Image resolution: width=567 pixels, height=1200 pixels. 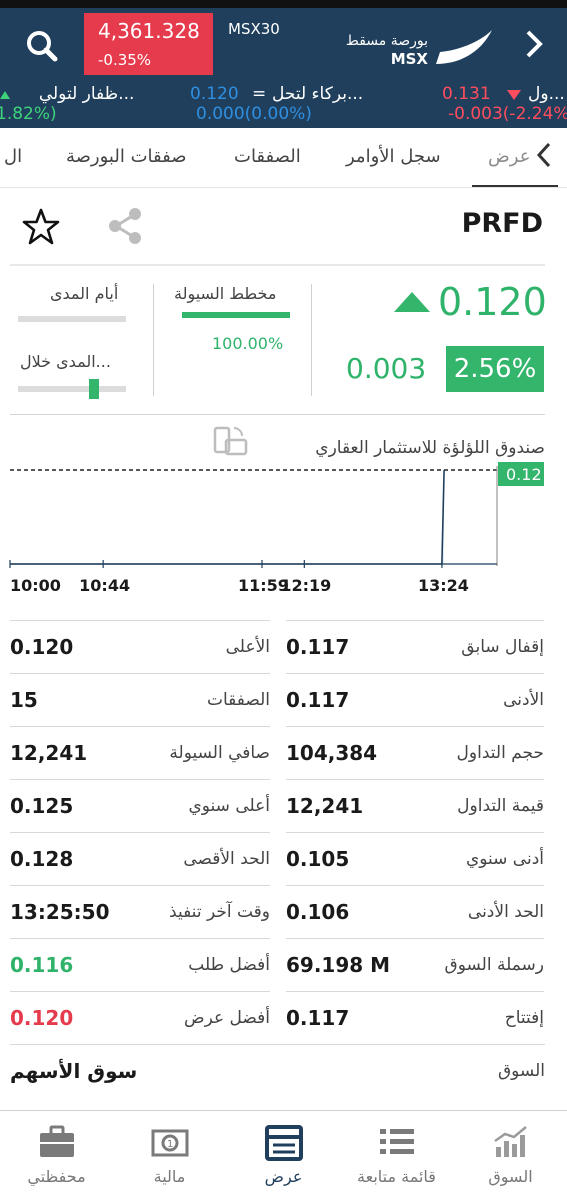 I want to click on stat-label: حجم التداول, so click(x=500, y=753).